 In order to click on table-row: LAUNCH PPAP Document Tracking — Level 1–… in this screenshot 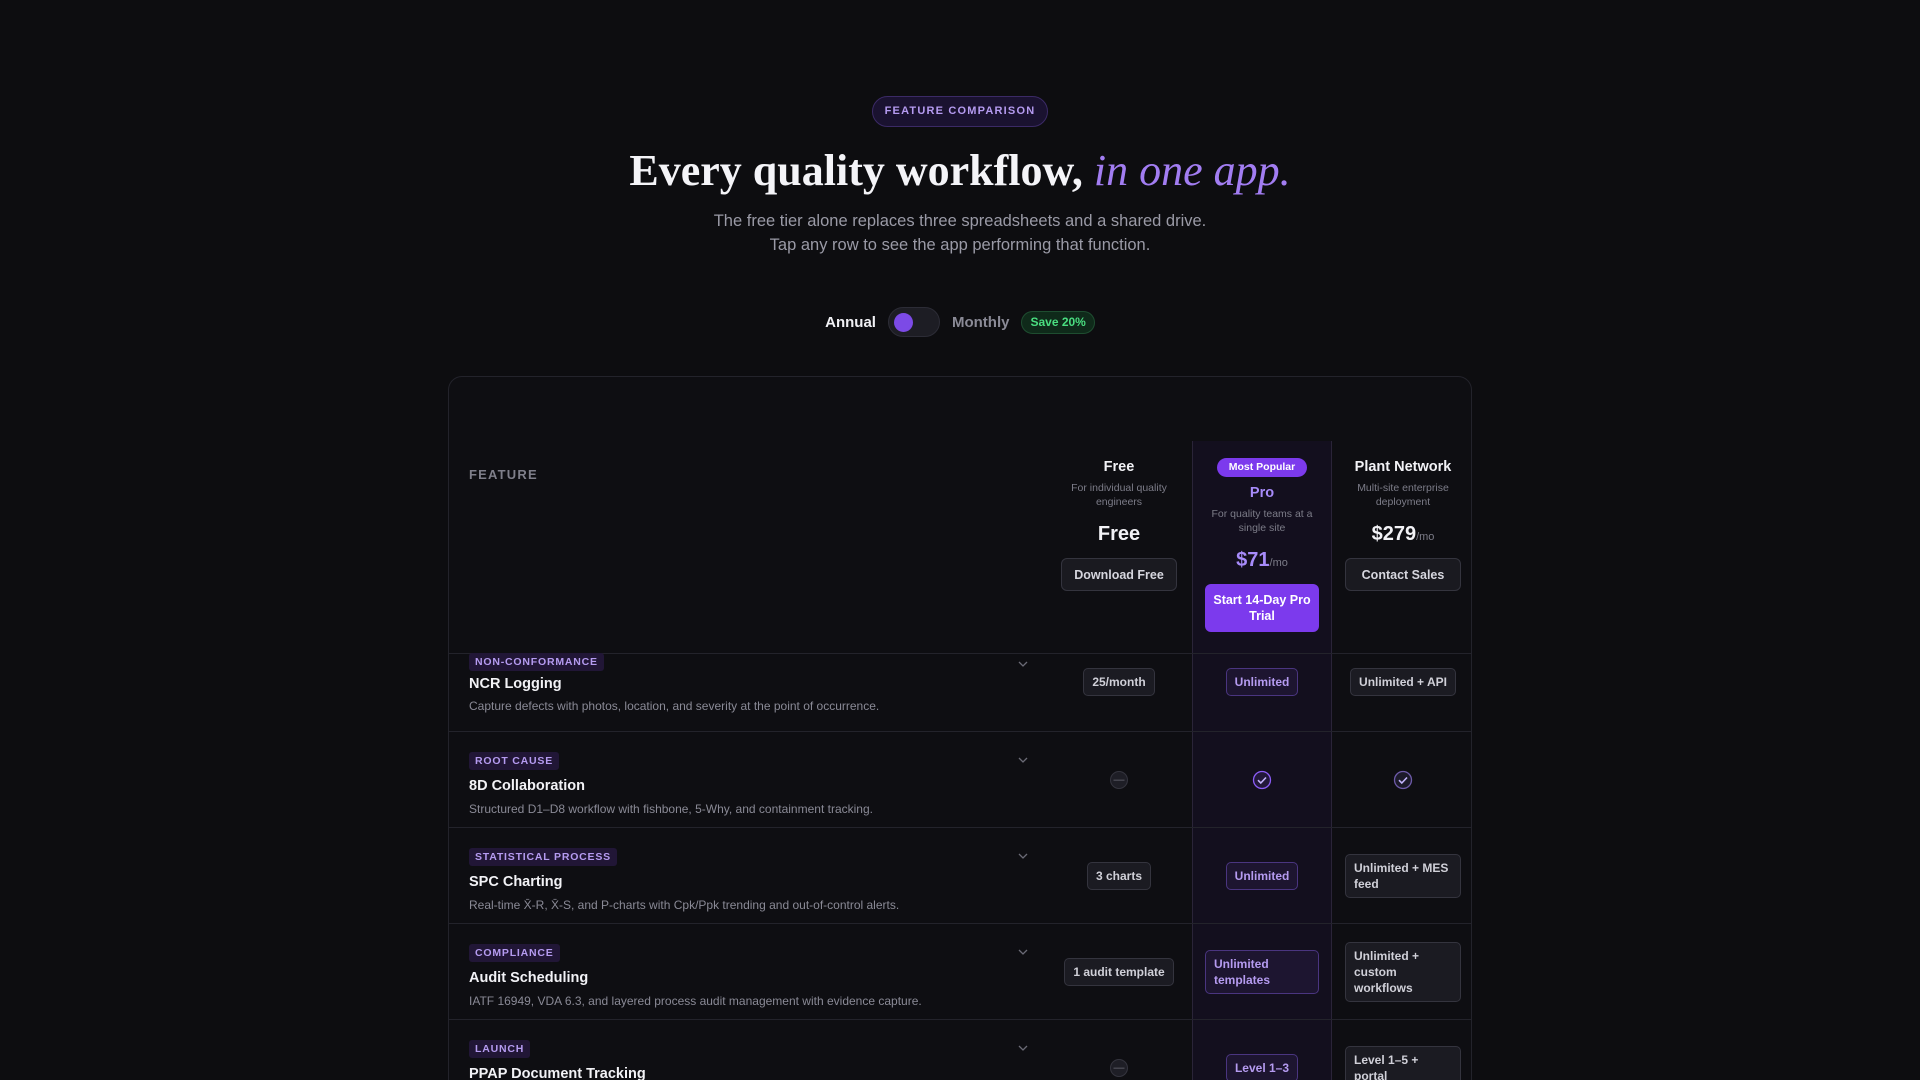, I will do `click(960, 1050)`.